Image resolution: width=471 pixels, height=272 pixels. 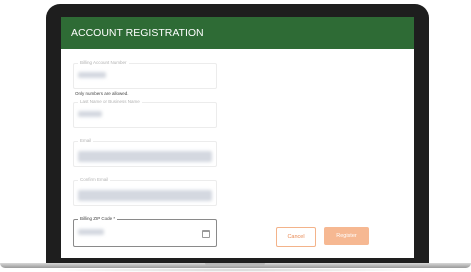 What do you see at coordinates (91, 232) in the screenshot?
I see `billing-zip-code-value` at bounding box center [91, 232].